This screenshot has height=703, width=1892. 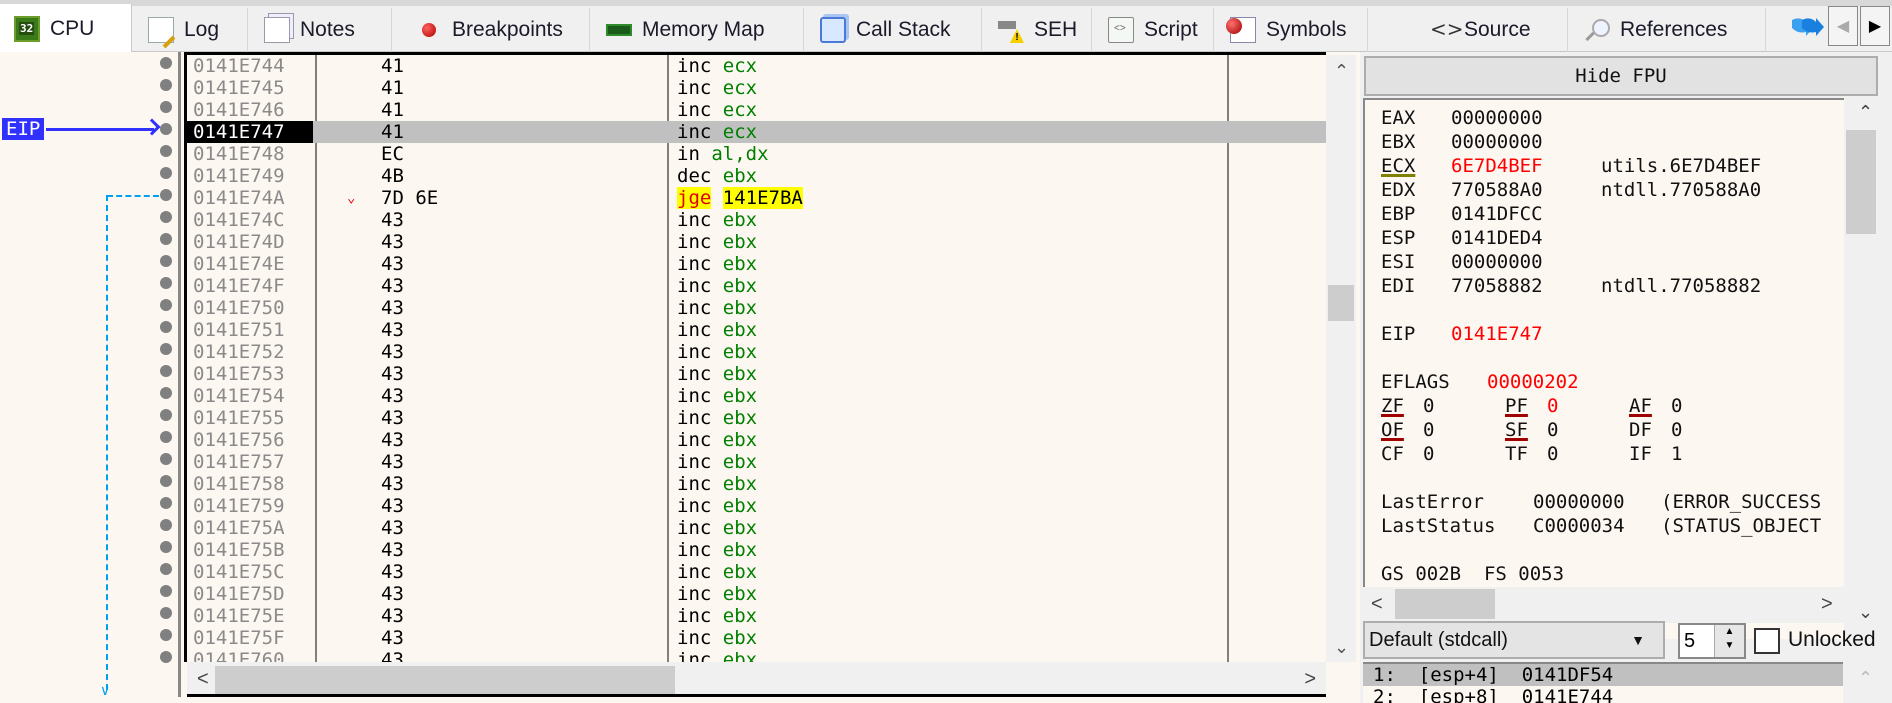 I want to click on disassembly-row: 0141E752 43 inc ebx, so click(x=756, y=352).